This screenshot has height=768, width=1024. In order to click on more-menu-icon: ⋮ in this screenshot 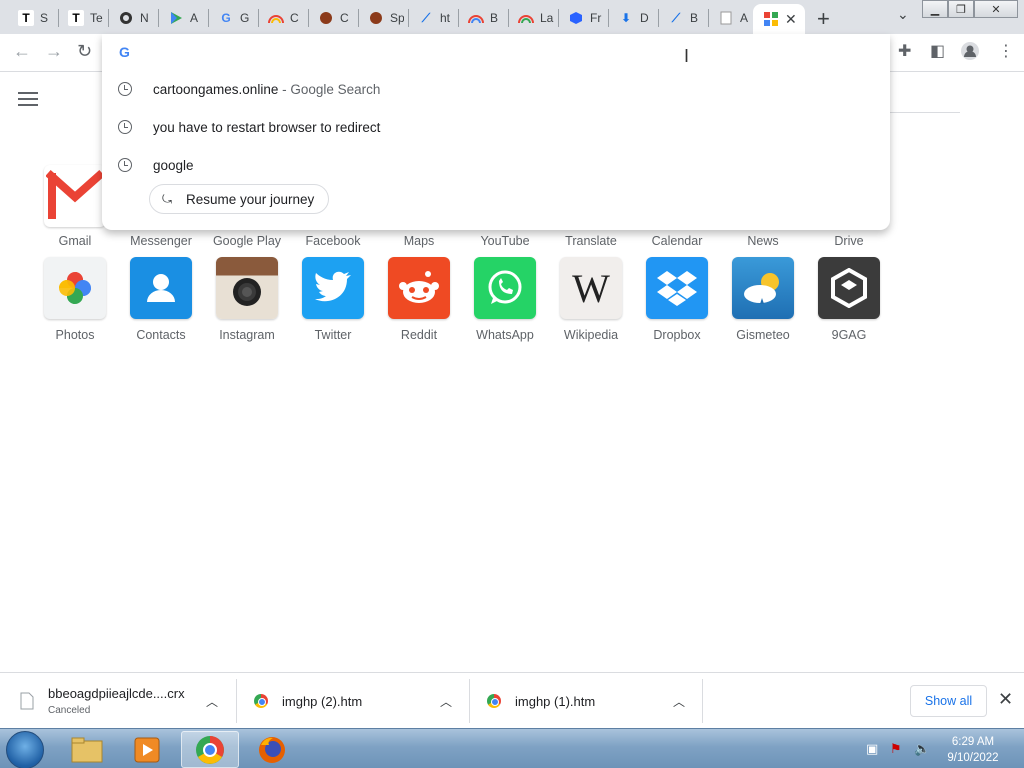, I will do `click(1006, 51)`.